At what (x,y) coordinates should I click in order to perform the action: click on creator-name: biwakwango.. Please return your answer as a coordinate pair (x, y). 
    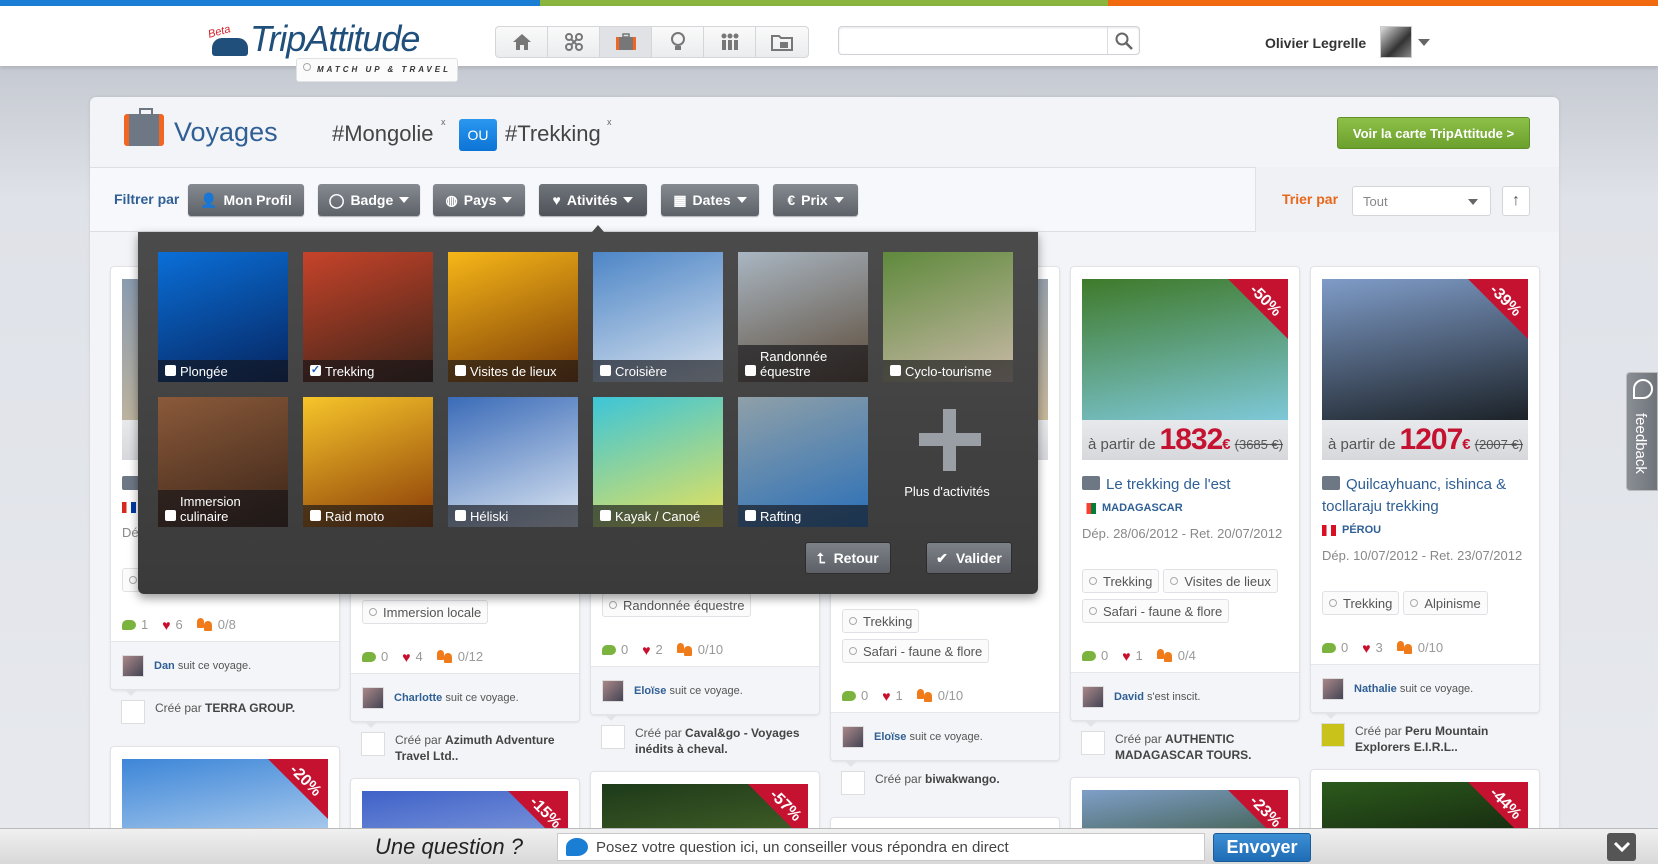
    Looking at the image, I should click on (962, 779).